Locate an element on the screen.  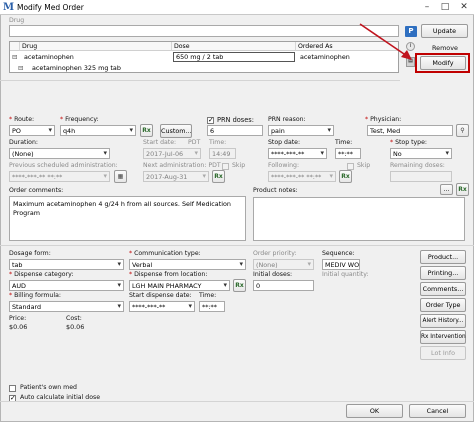
physician-label: * Physician: is located at coordinates (383, 119).